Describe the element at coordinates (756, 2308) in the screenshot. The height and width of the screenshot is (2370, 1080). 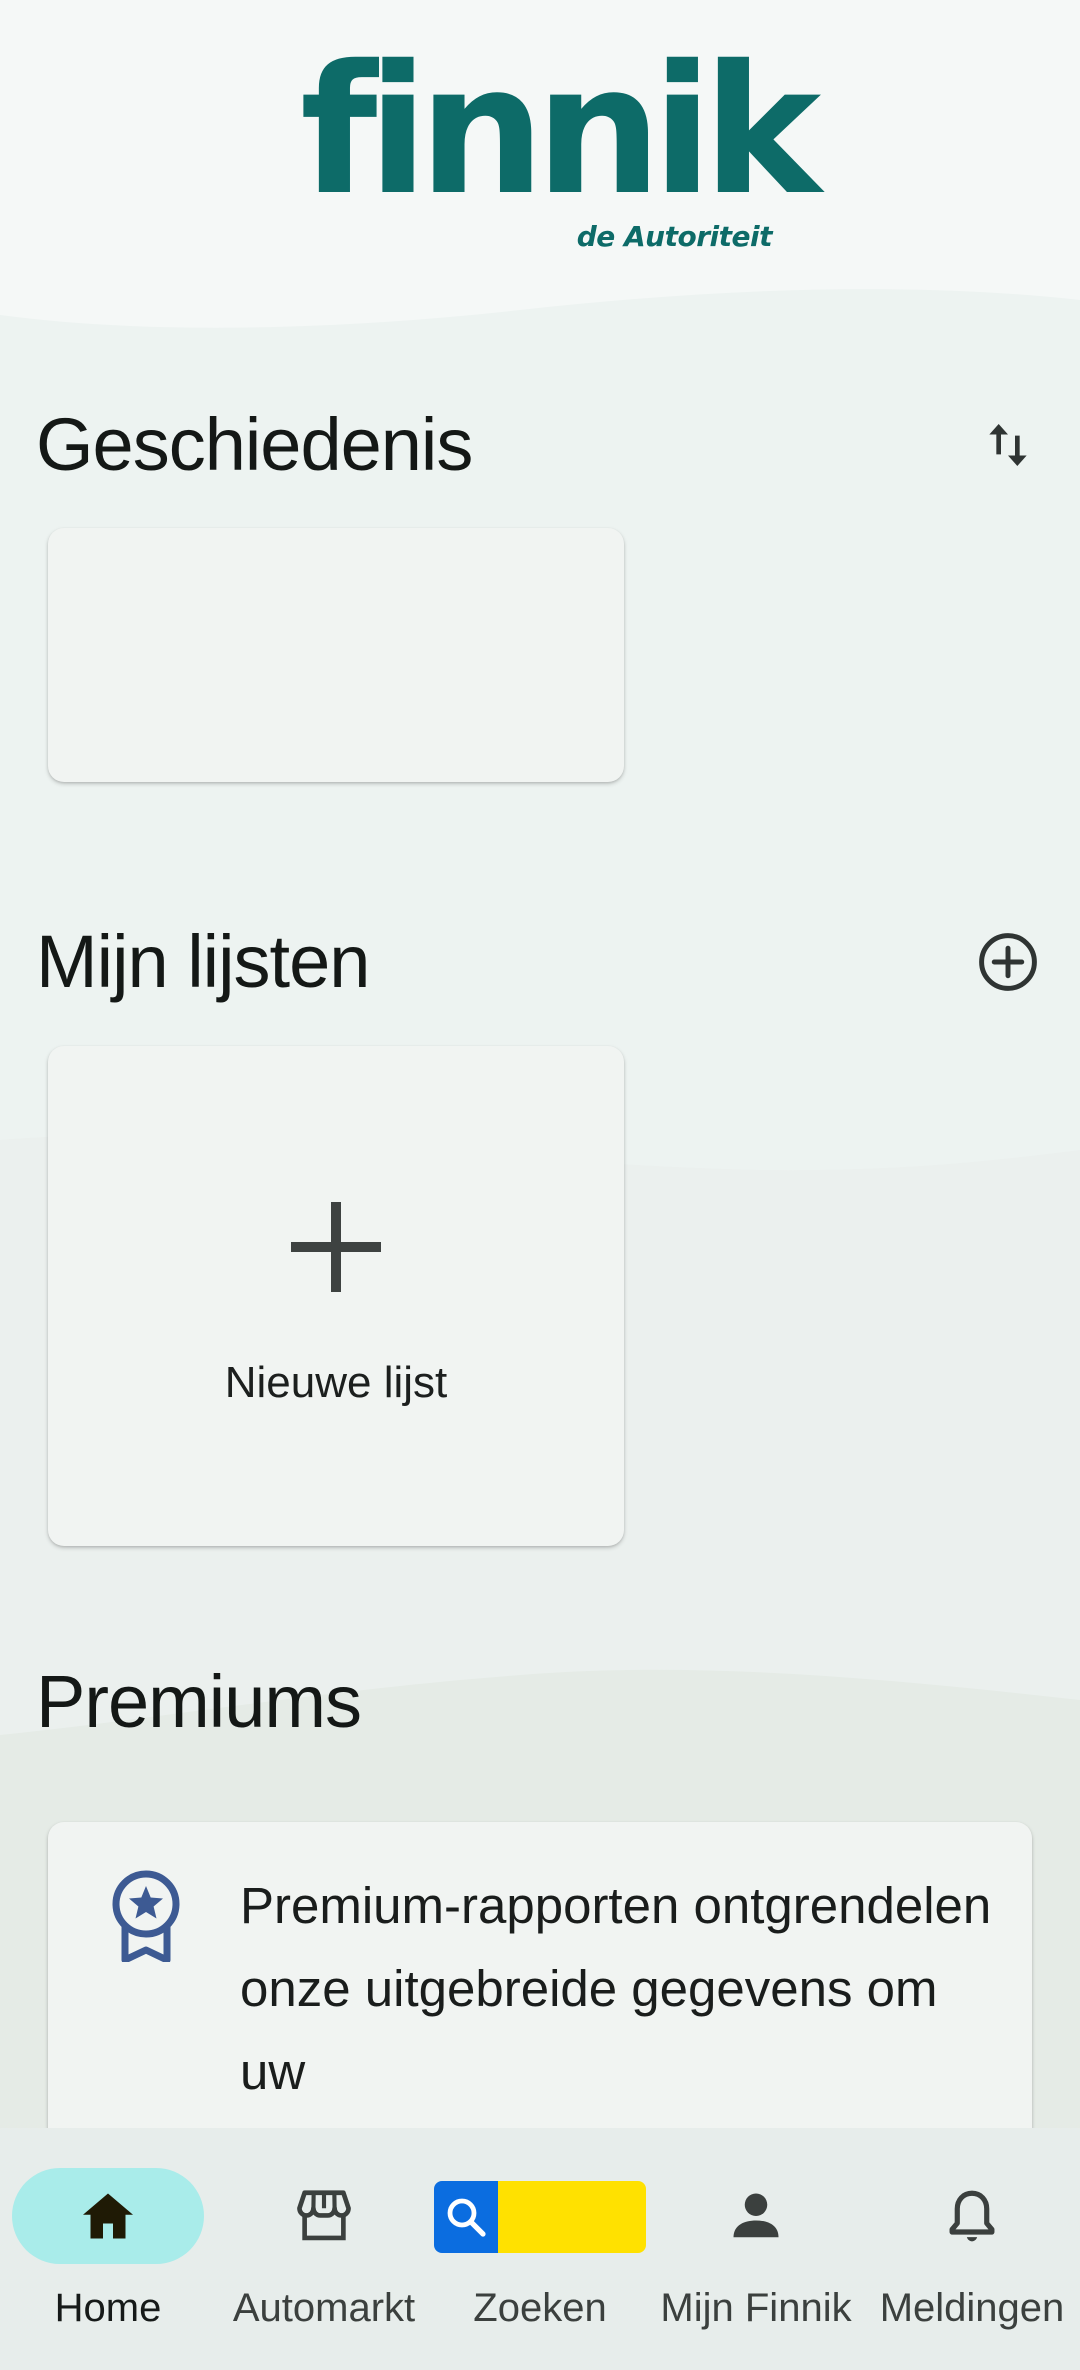
I see `nav-label-mijn-finnik: Mijn Finnik` at that location.